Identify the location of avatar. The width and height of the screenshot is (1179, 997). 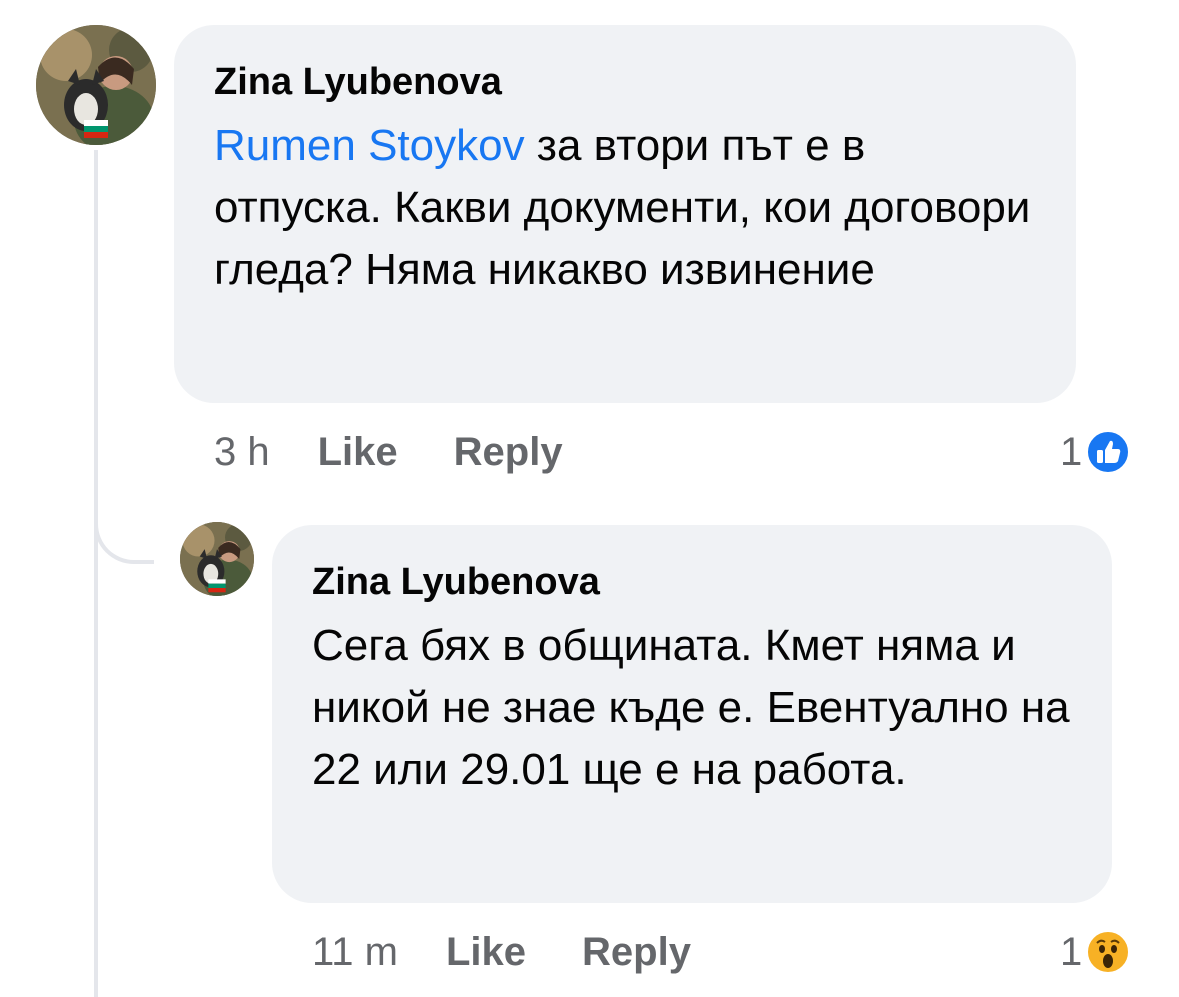
(96, 85).